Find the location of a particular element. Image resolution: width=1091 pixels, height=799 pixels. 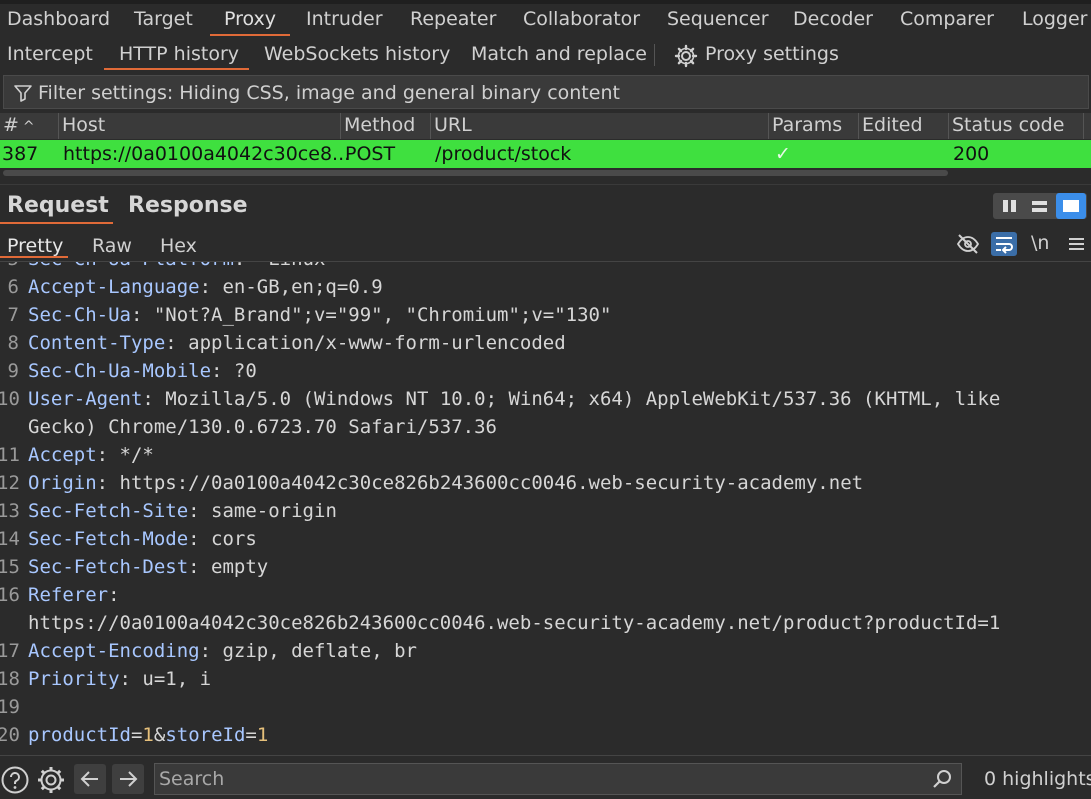

tab-dashboard: Dashboard is located at coordinates (58, 19).